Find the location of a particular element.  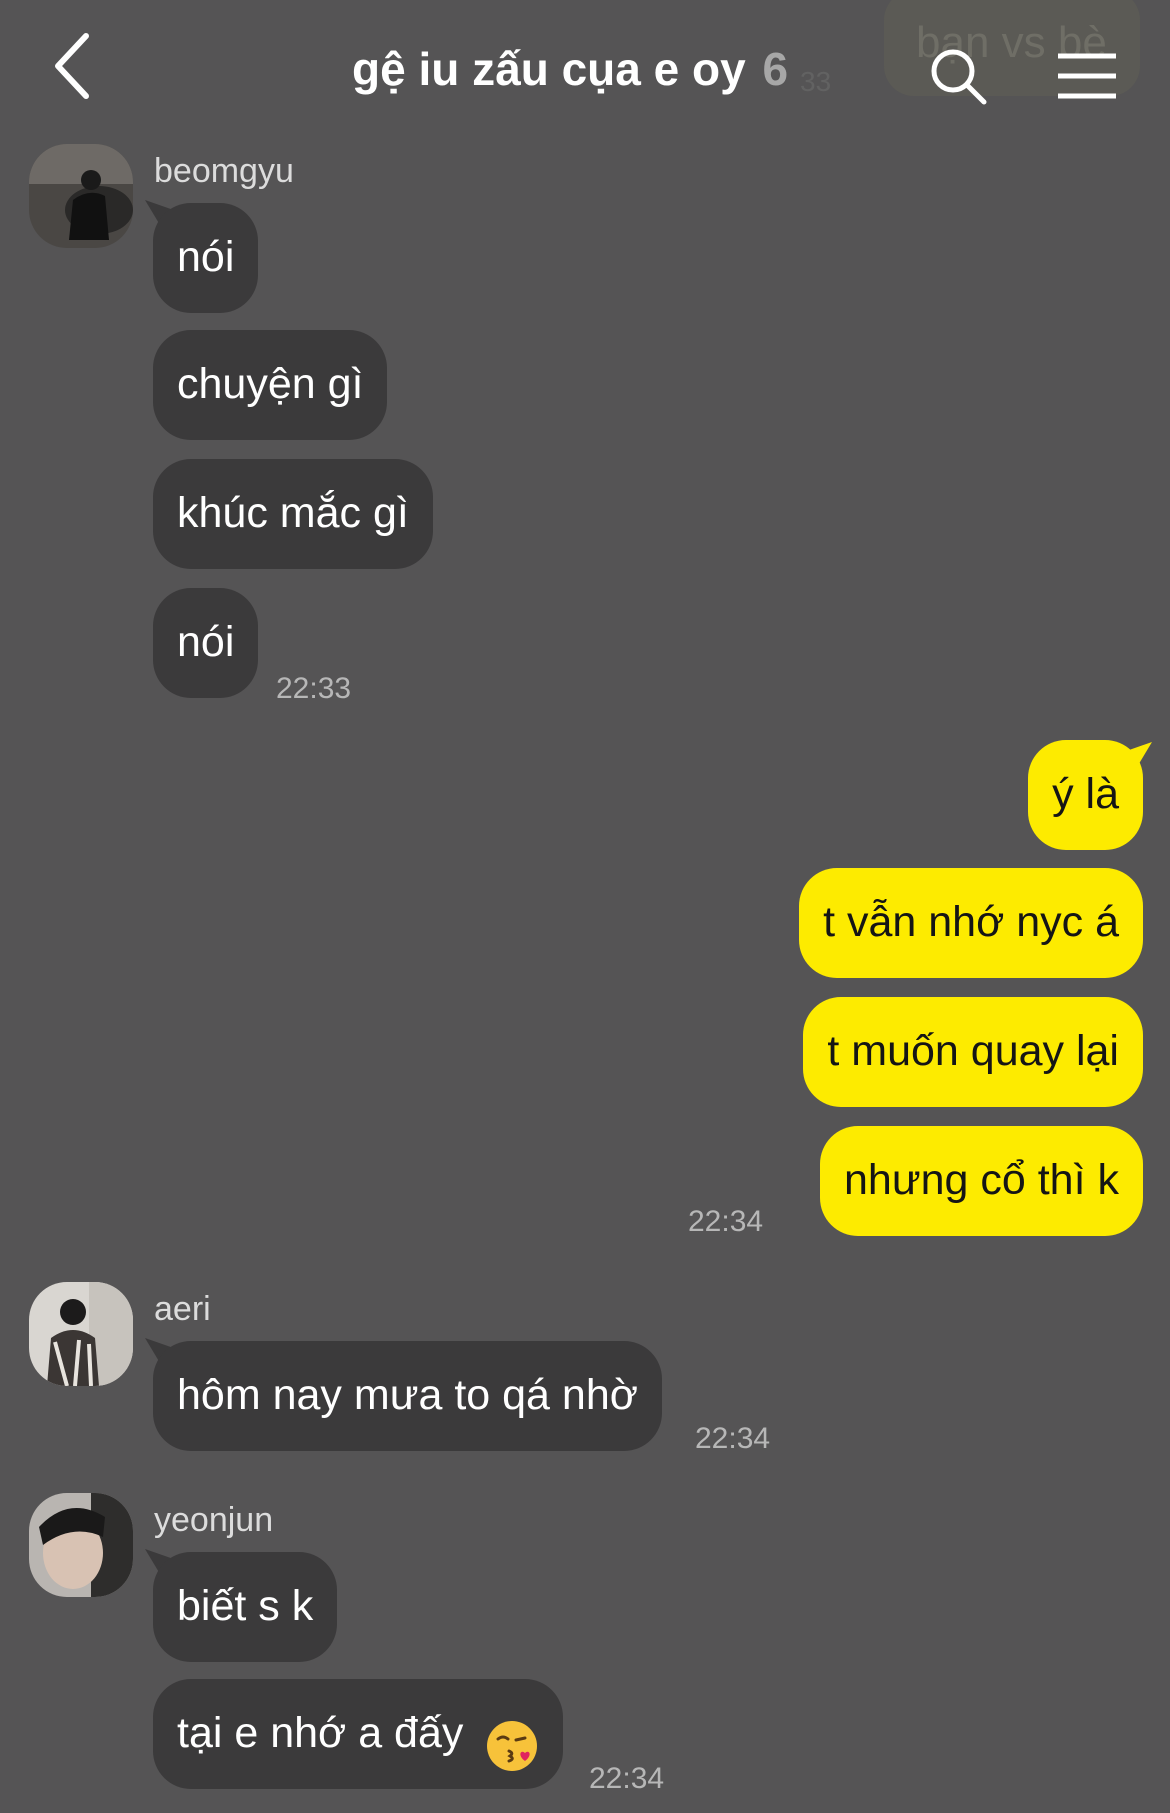

menu-button is located at coordinates (1087, 77).